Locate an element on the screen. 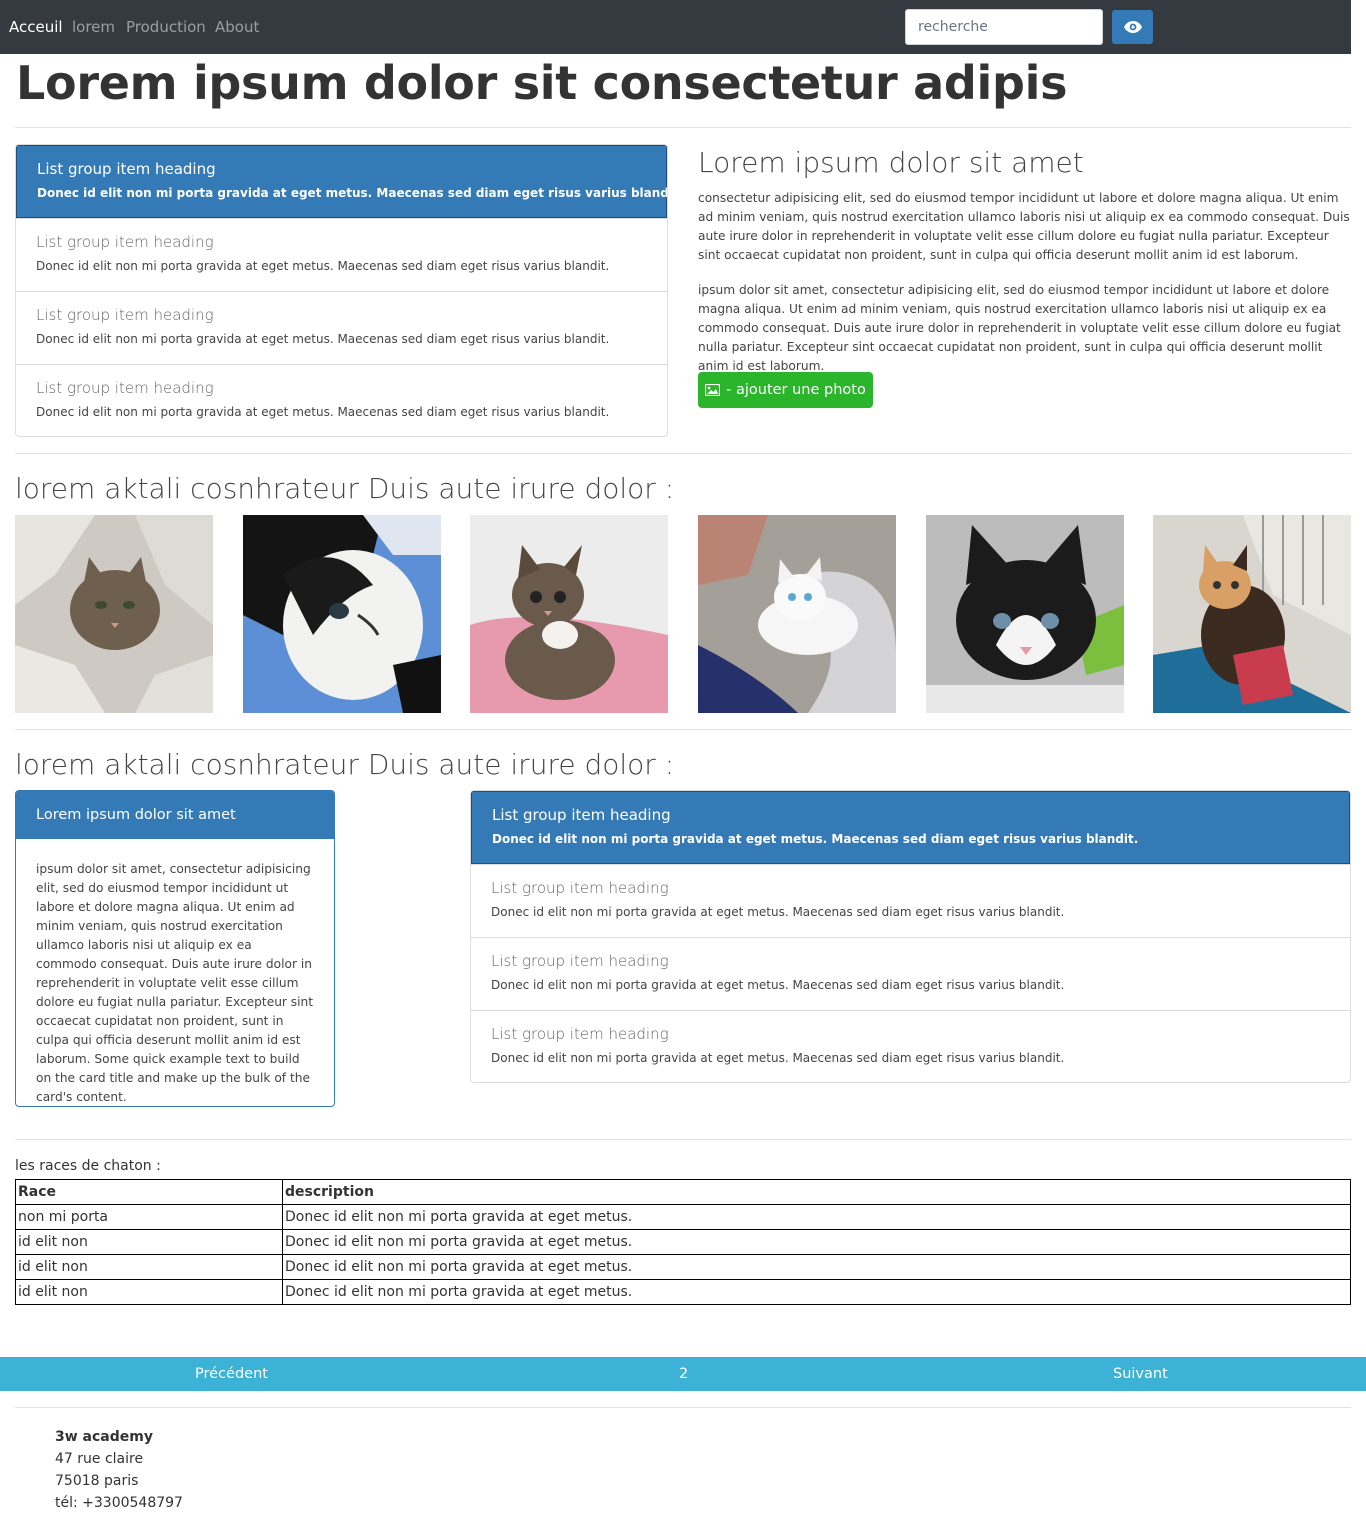 The height and width of the screenshot is (1525, 1366). pagination: Précédent 2 Suivant is located at coordinates (683, 1374).